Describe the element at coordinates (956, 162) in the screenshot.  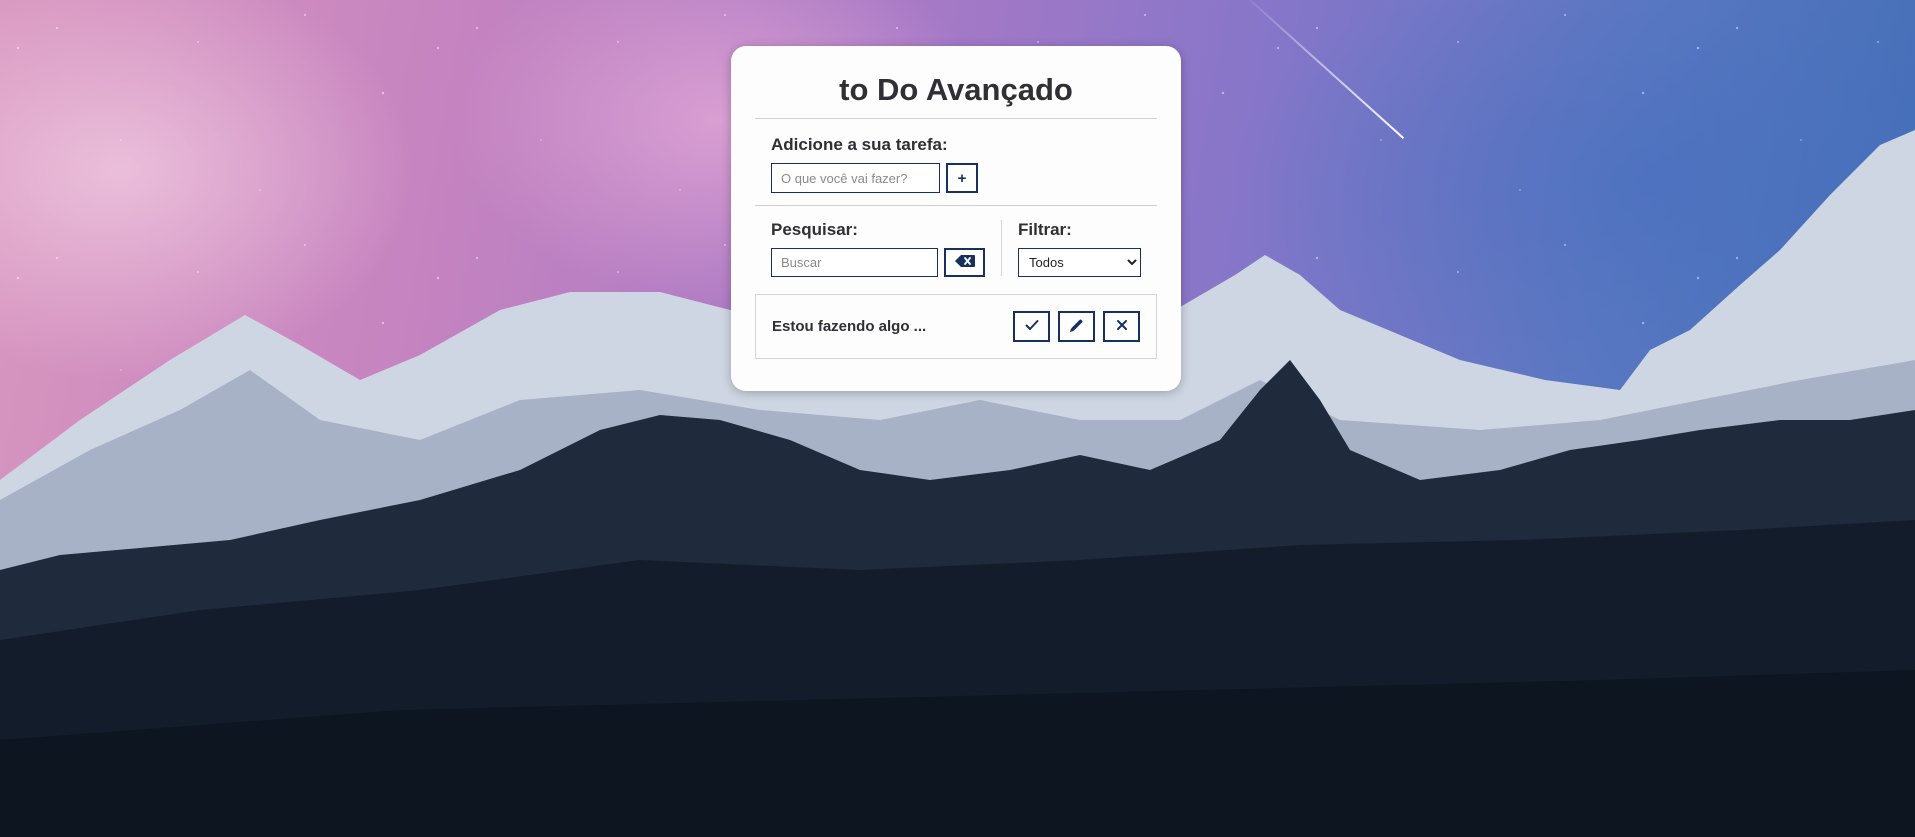
I see `add-task-form: Adicione a sua tarefa: +` at that location.